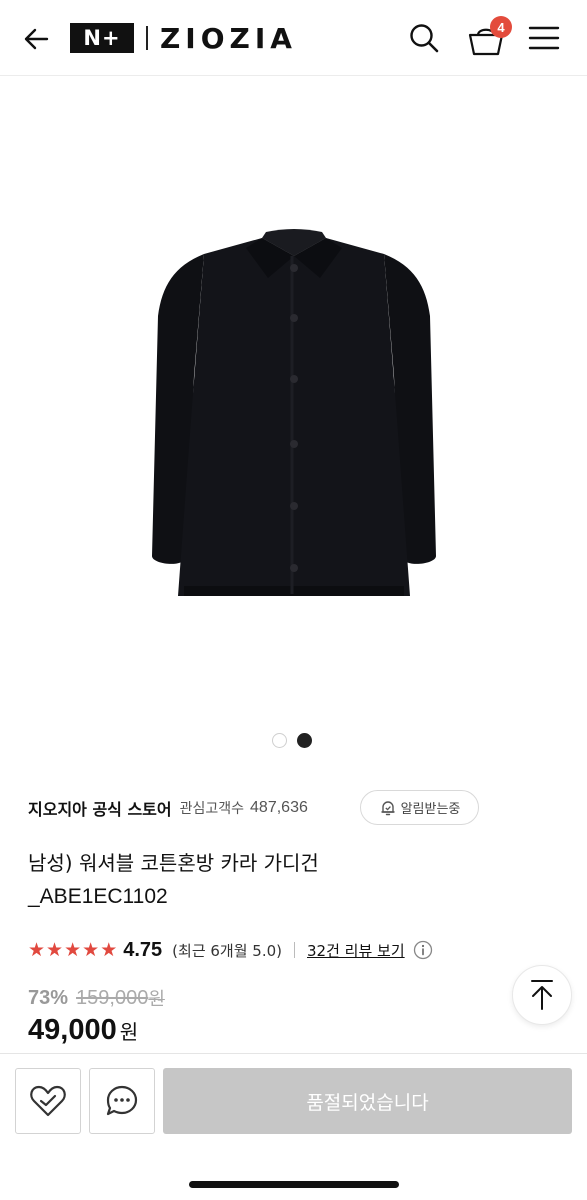  I want to click on sale-price-row: 49,000 원, so click(83, 1034).